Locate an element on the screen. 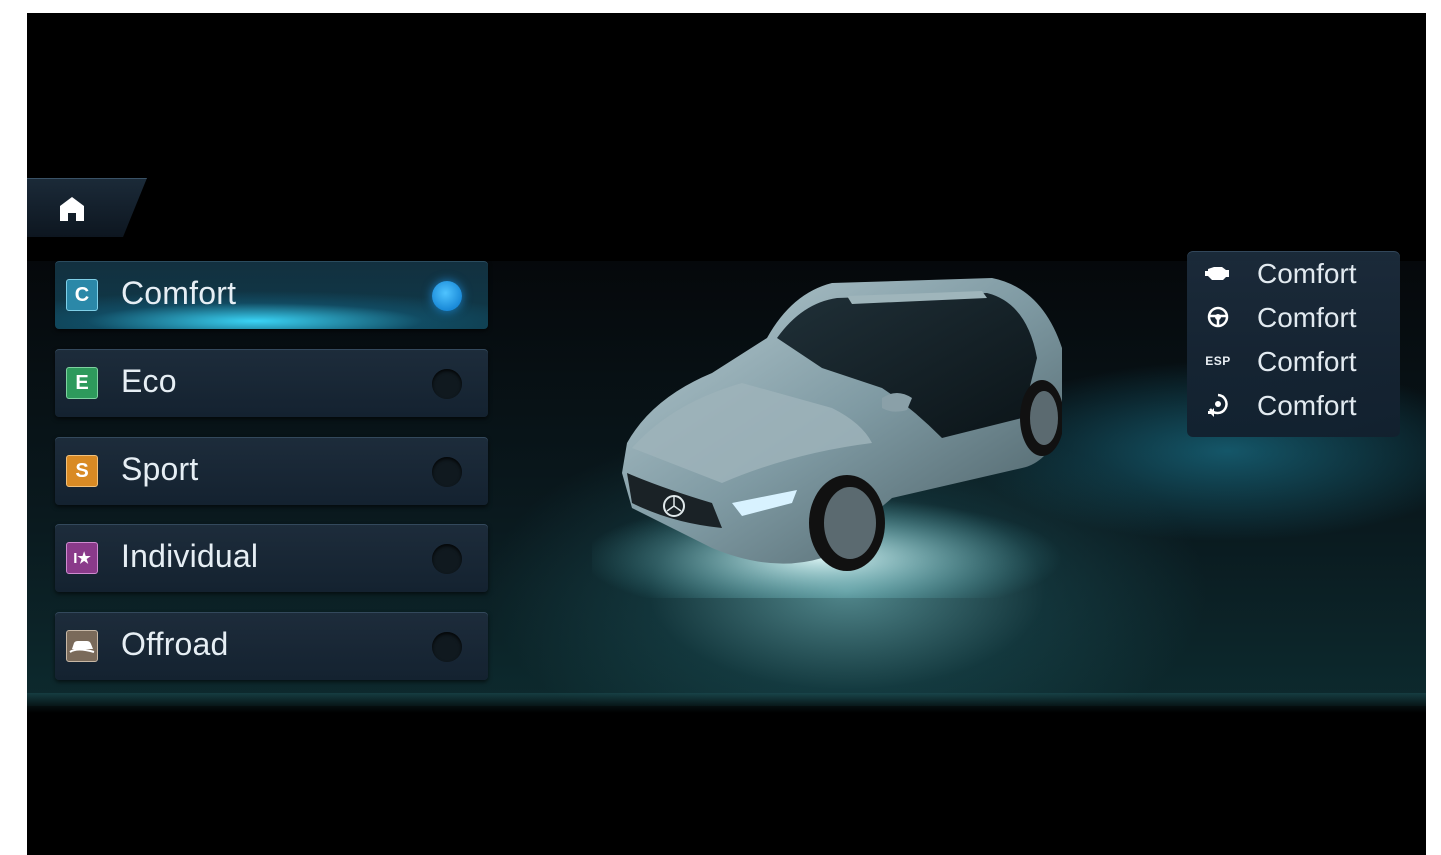 This screenshot has height=855, width=1441. status-row-steering: Comfort is located at coordinates (1293, 317).